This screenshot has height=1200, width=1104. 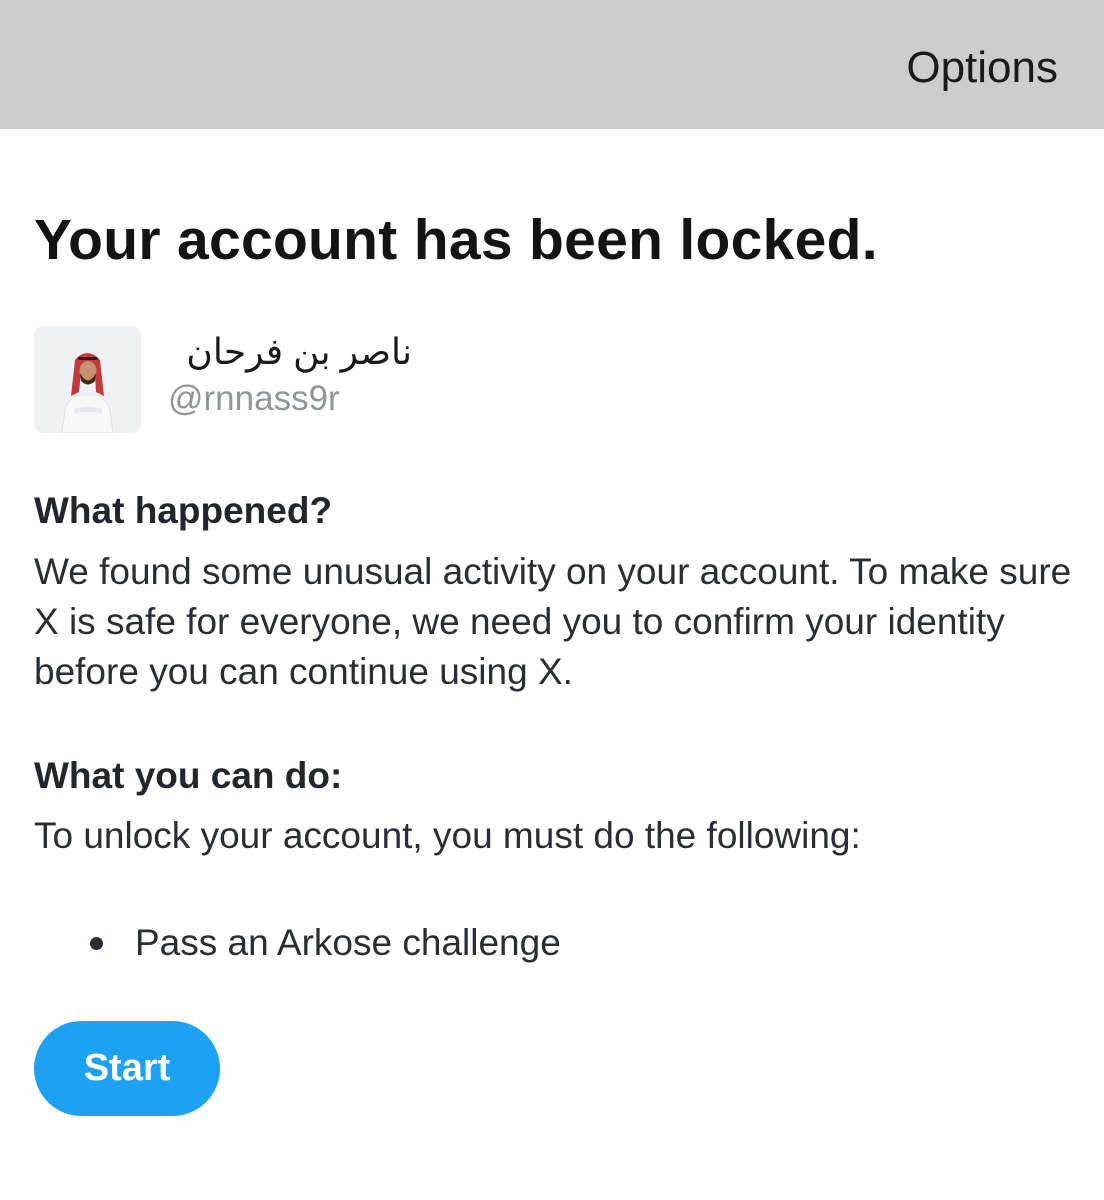 What do you see at coordinates (348, 942) in the screenshot?
I see `requirement-label: Pass an Arkose challenge` at bounding box center [348, 942].